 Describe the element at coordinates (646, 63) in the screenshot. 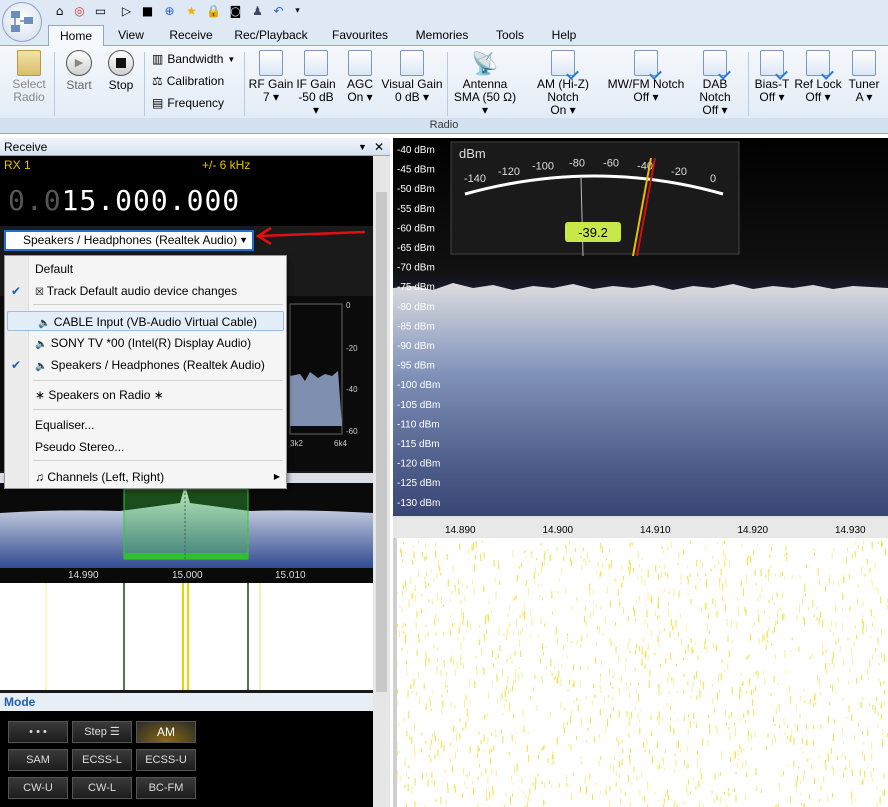

I see `mwfm-notch-icon` at that location.